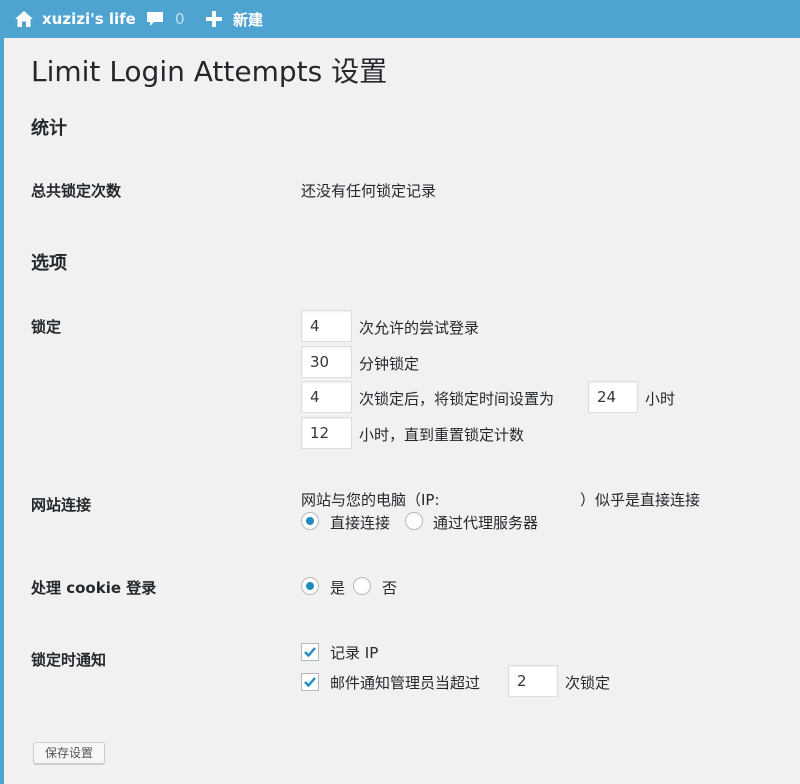  Describe the element at coordinates (76, 191) in the screenshot. I see `total-lockouts-label: 总共锁定次数` at that location.